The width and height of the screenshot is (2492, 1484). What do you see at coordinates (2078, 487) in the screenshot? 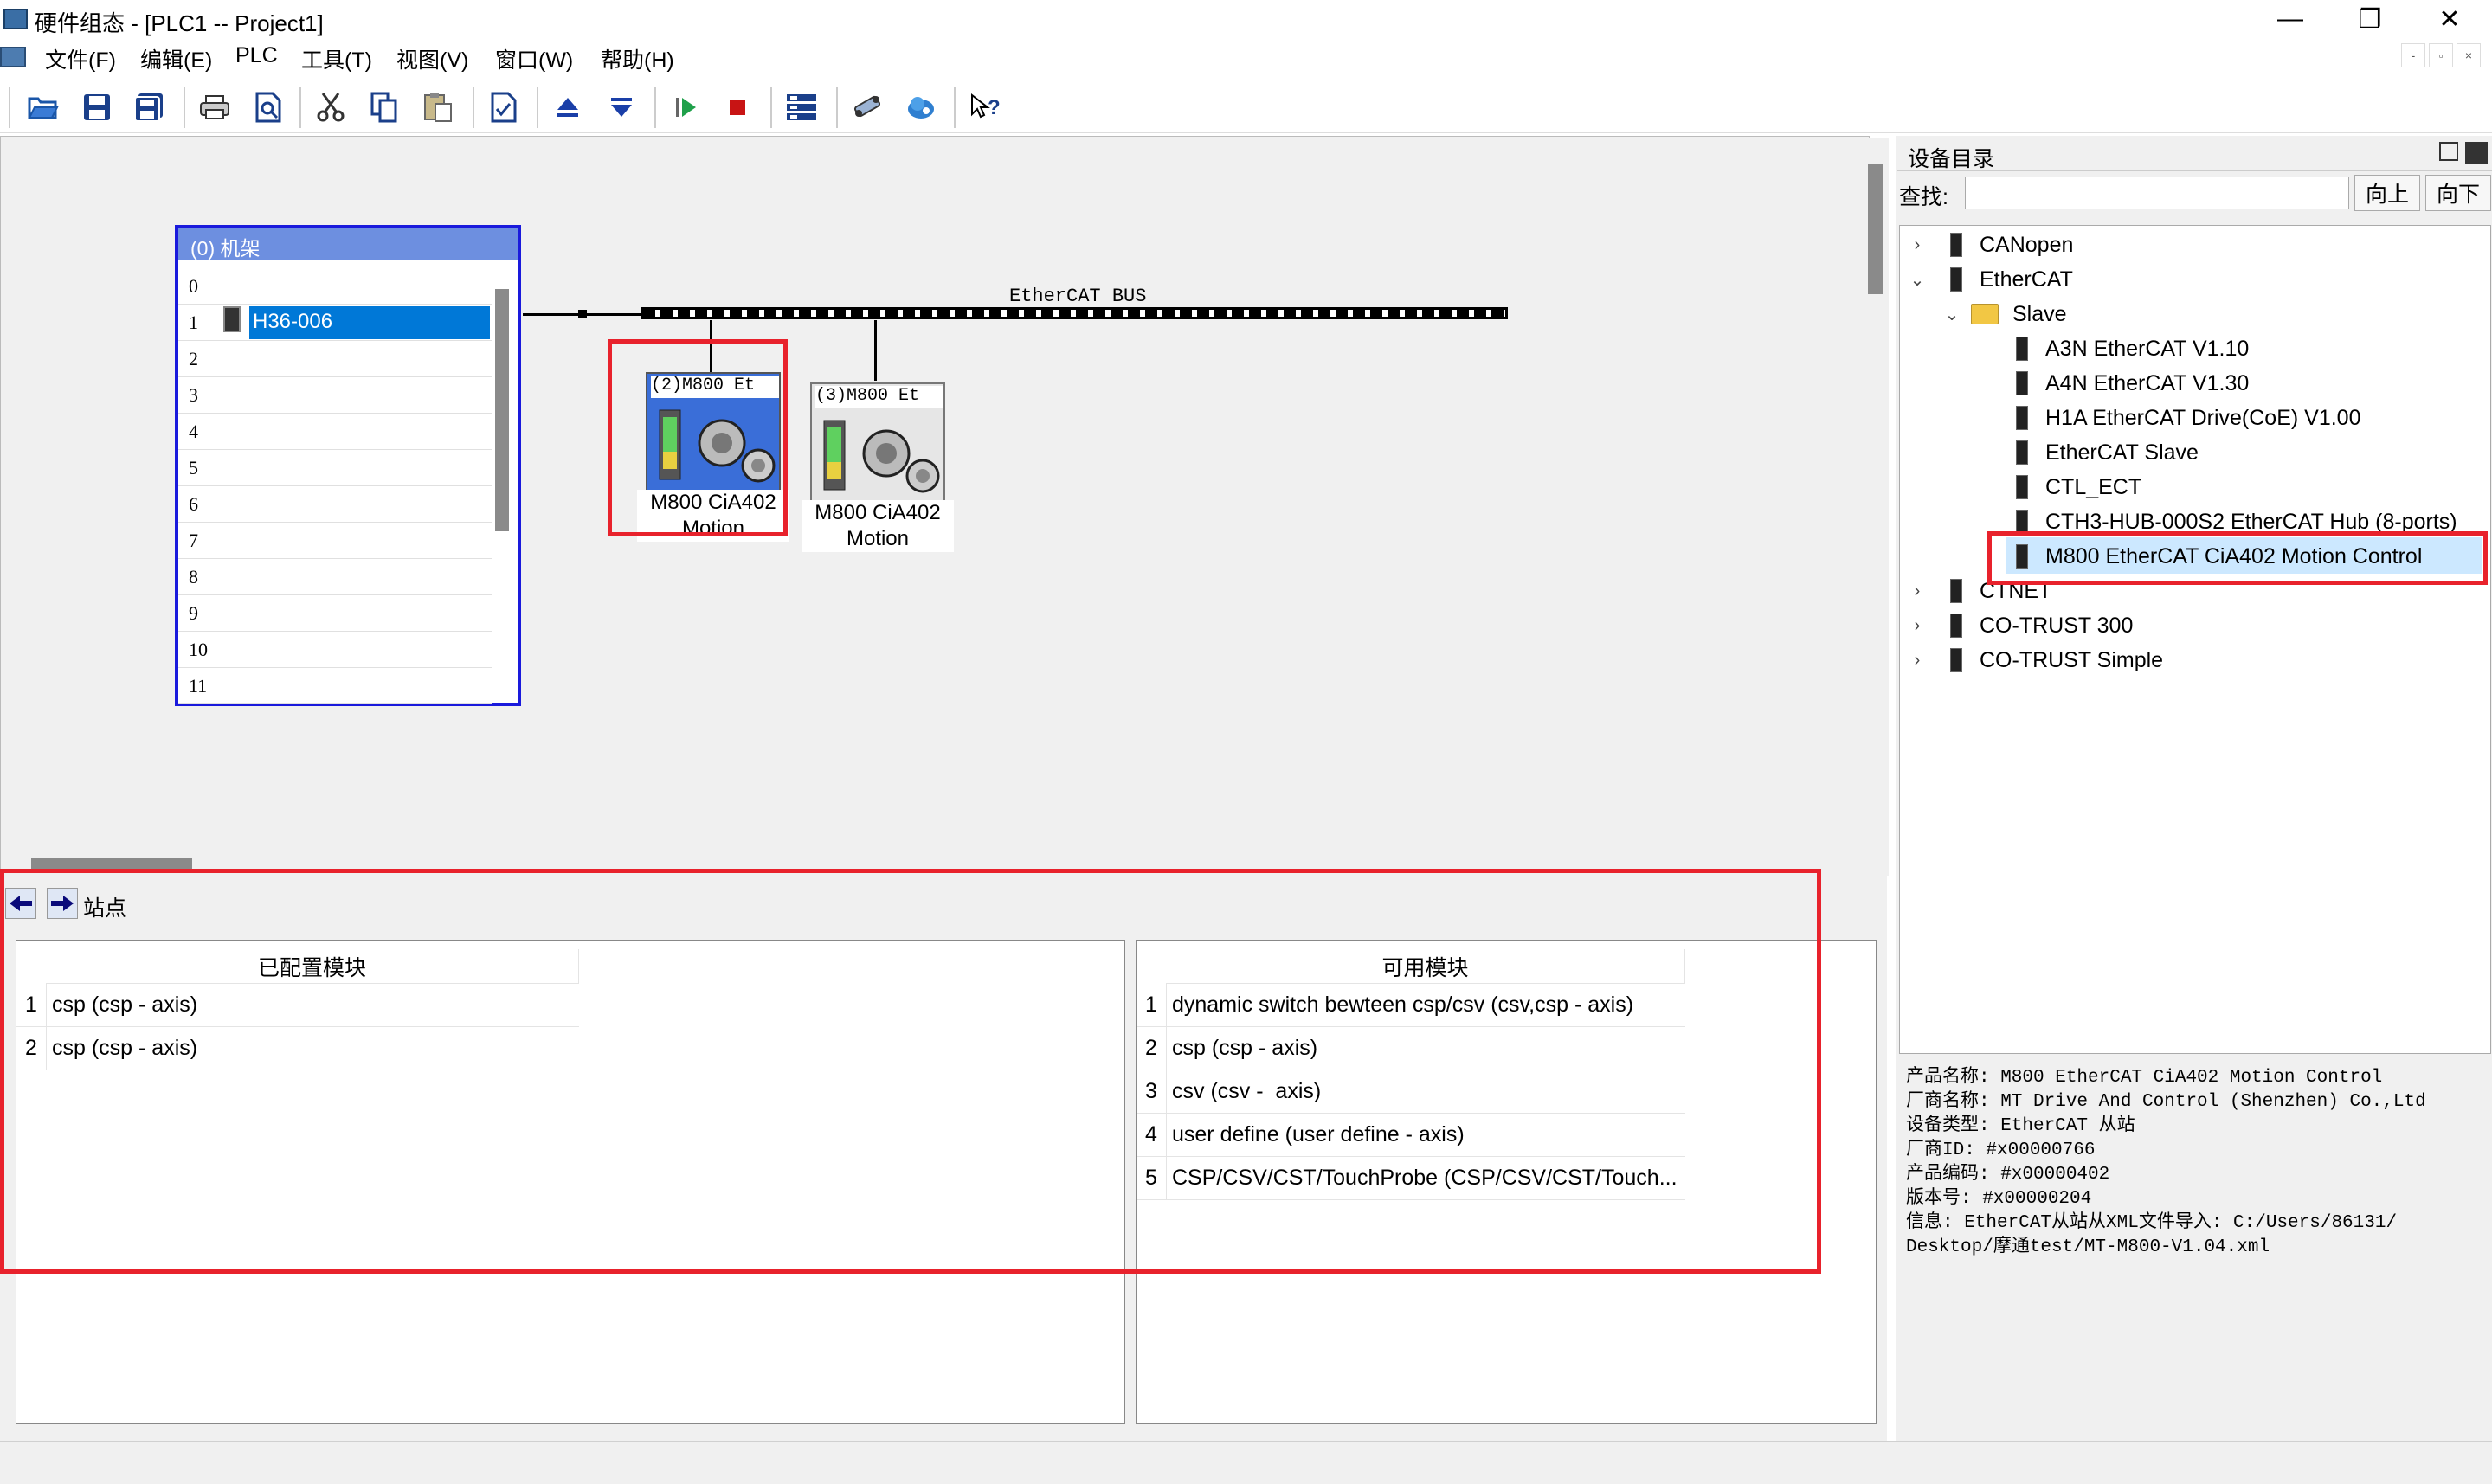
I see `tree-item-ctl-ect: CTL_ECT` at bounding box center [2078, 487].